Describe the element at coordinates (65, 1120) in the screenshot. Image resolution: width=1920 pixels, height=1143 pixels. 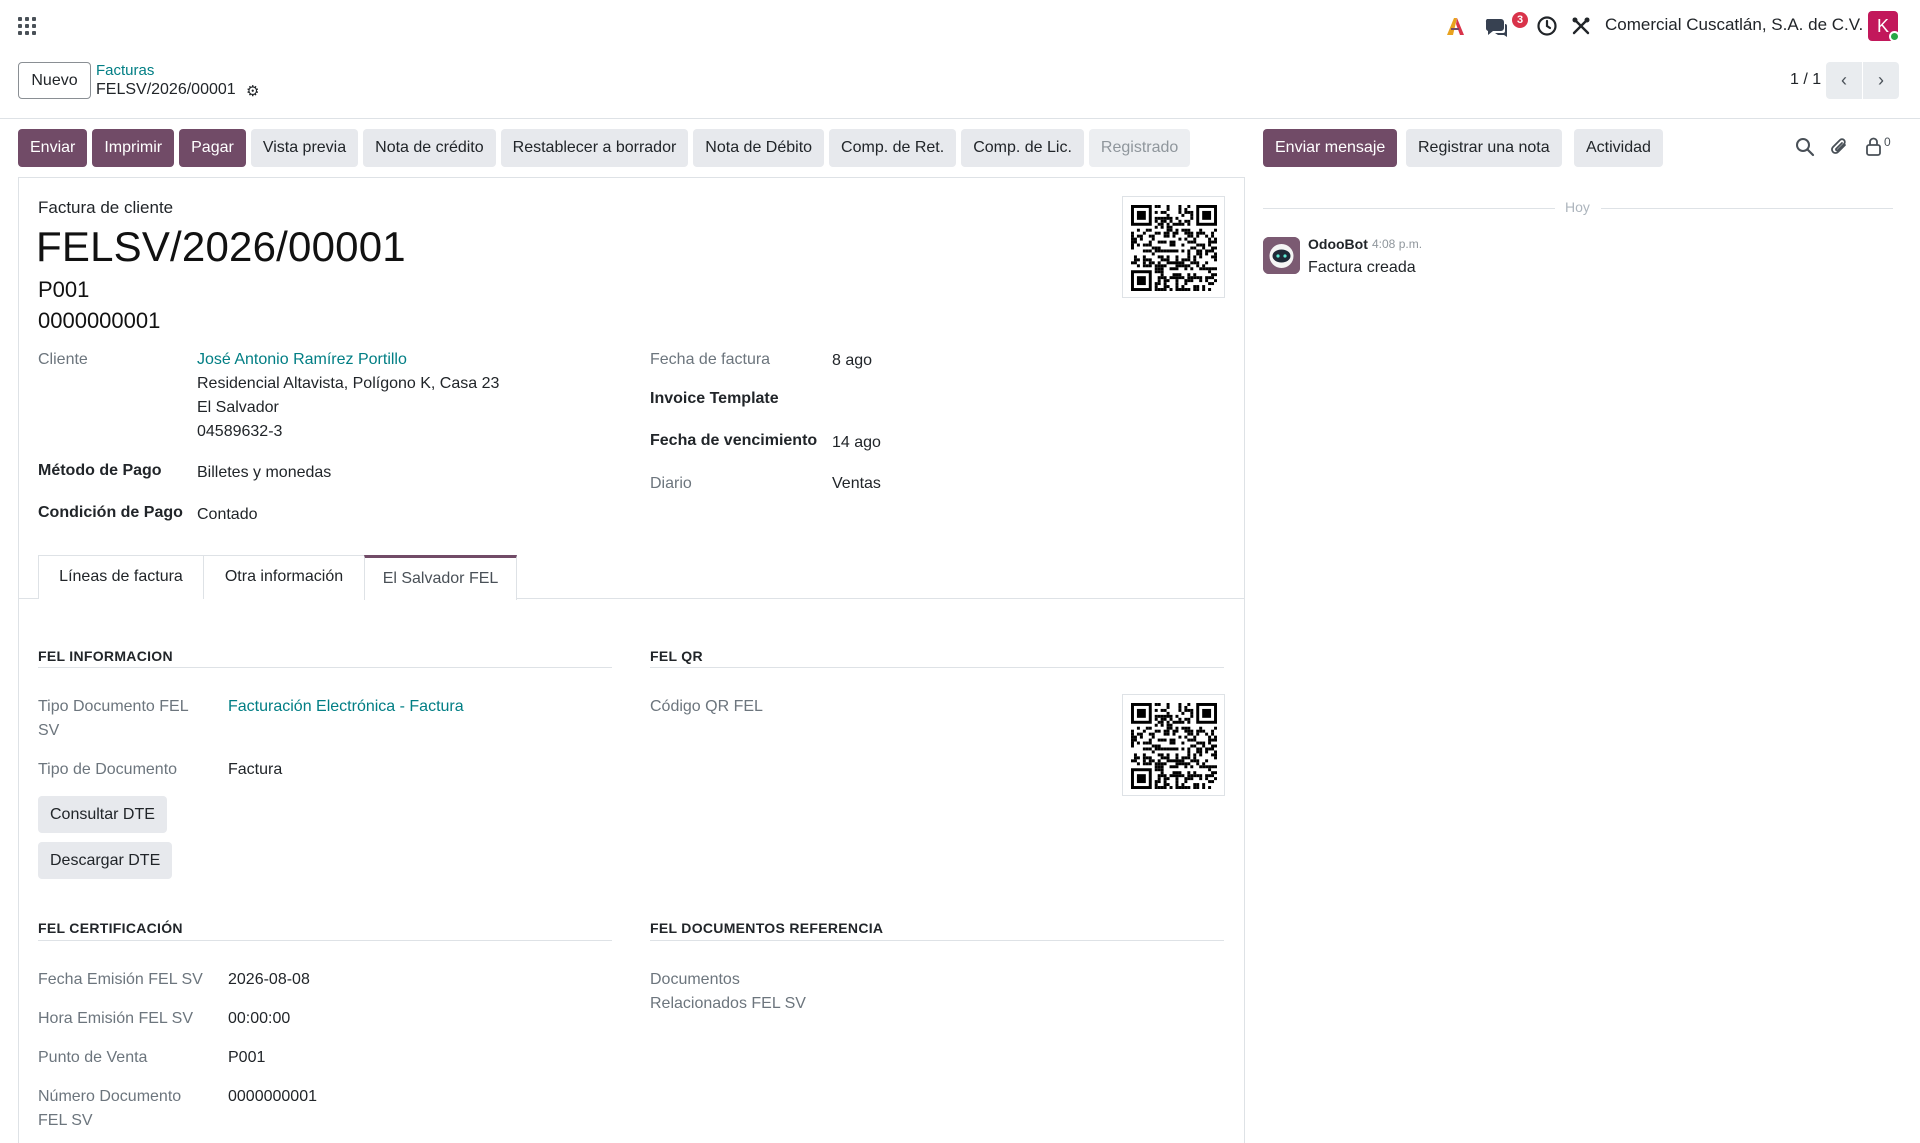
I see `doc-number-label-suffix: FEL SV` at that location.